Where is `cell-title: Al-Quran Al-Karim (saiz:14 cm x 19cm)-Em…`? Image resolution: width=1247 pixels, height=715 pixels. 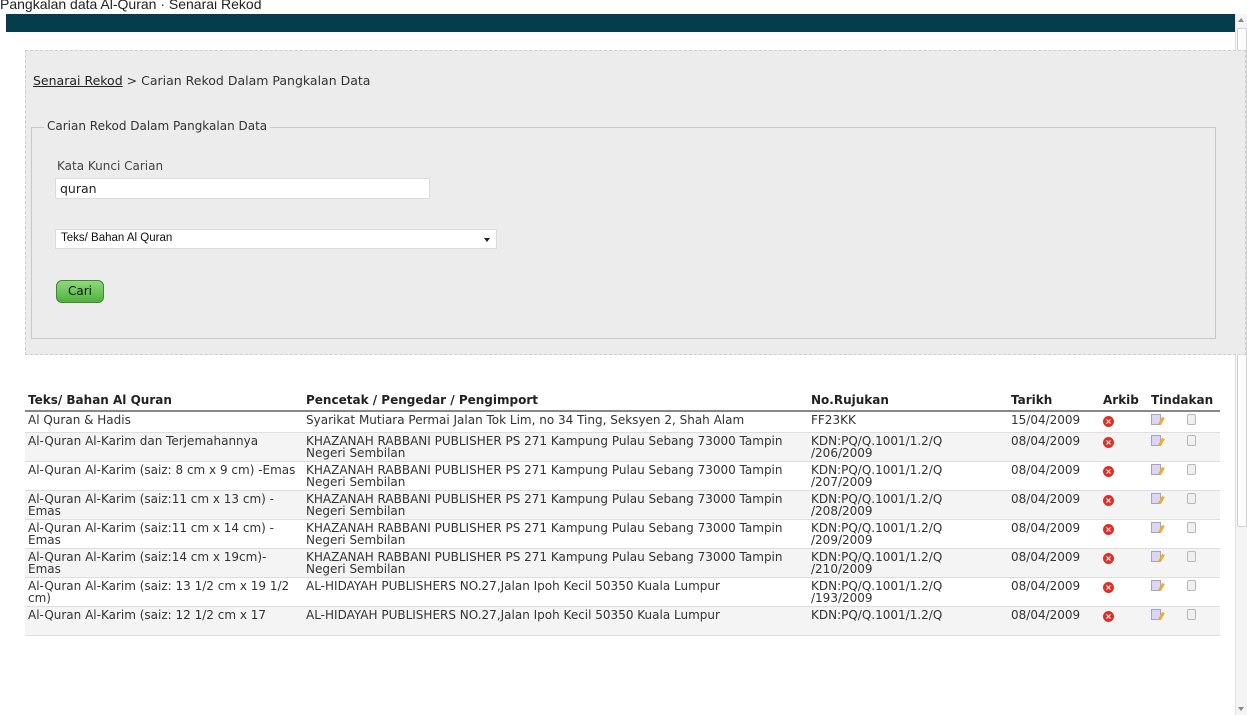 cell-title: Al-Quran Al-Karim (saiz:14 cm x 19cm)-Em… is located at coordinates (164, 563).